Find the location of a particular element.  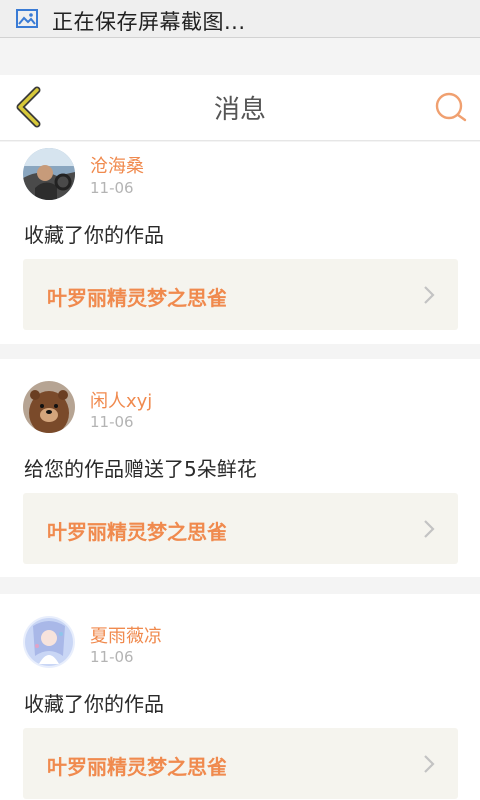

header: 消息 is located at coordinates (240, 108).